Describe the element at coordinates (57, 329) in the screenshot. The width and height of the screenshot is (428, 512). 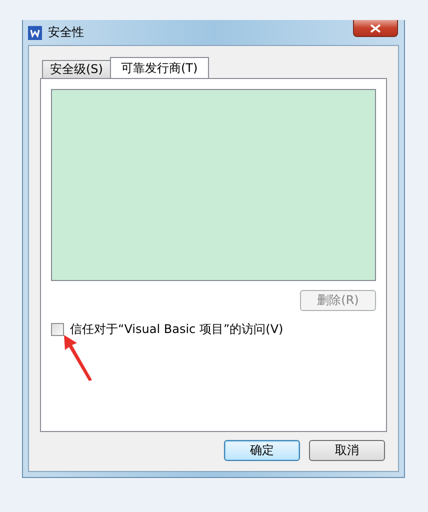
I see `checkbox` at that location.